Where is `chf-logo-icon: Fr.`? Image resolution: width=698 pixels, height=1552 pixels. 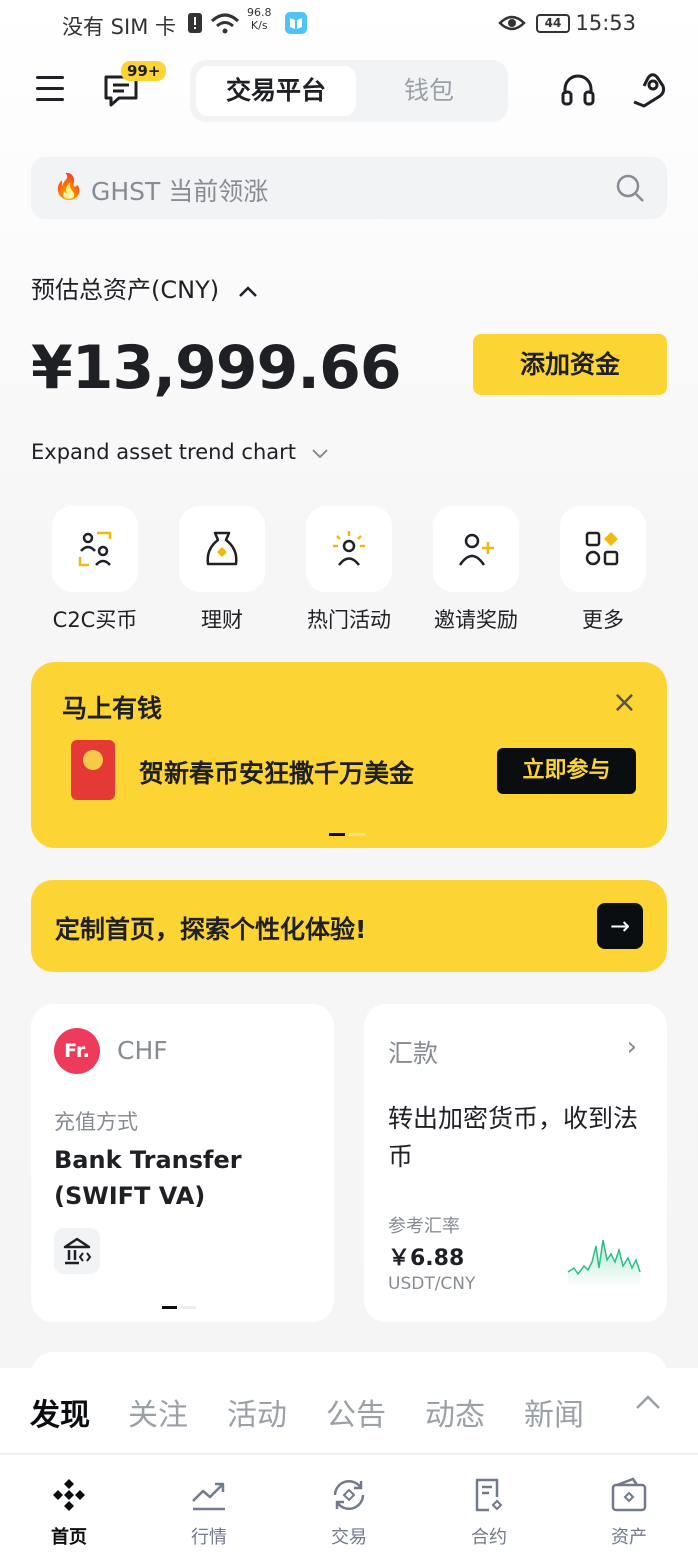 chf-logo-icon: Fr. is located at coordinates (77, 1051).